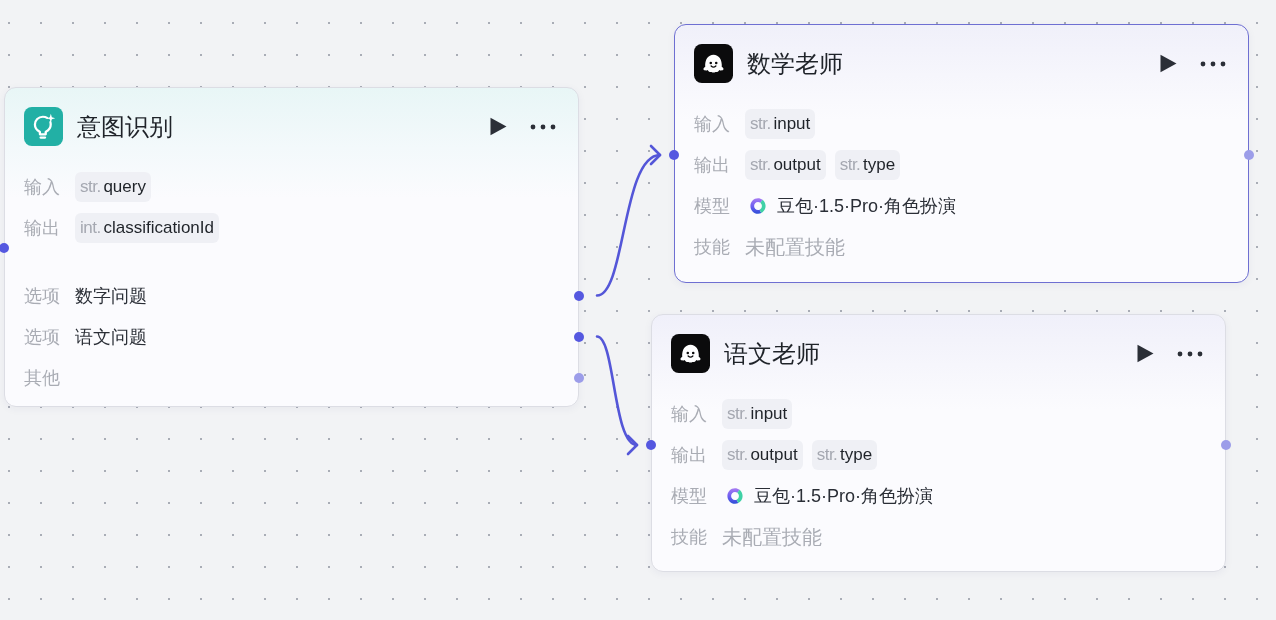 The image size is (1276, 620). I want to click on node-title: 语文老师, so click(772, 353).